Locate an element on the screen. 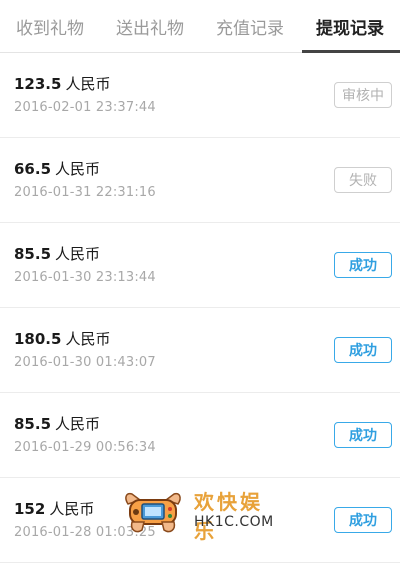 This screenshot has height=563, width=400. status-badge: 失败 is located at coordinates (363, 180).